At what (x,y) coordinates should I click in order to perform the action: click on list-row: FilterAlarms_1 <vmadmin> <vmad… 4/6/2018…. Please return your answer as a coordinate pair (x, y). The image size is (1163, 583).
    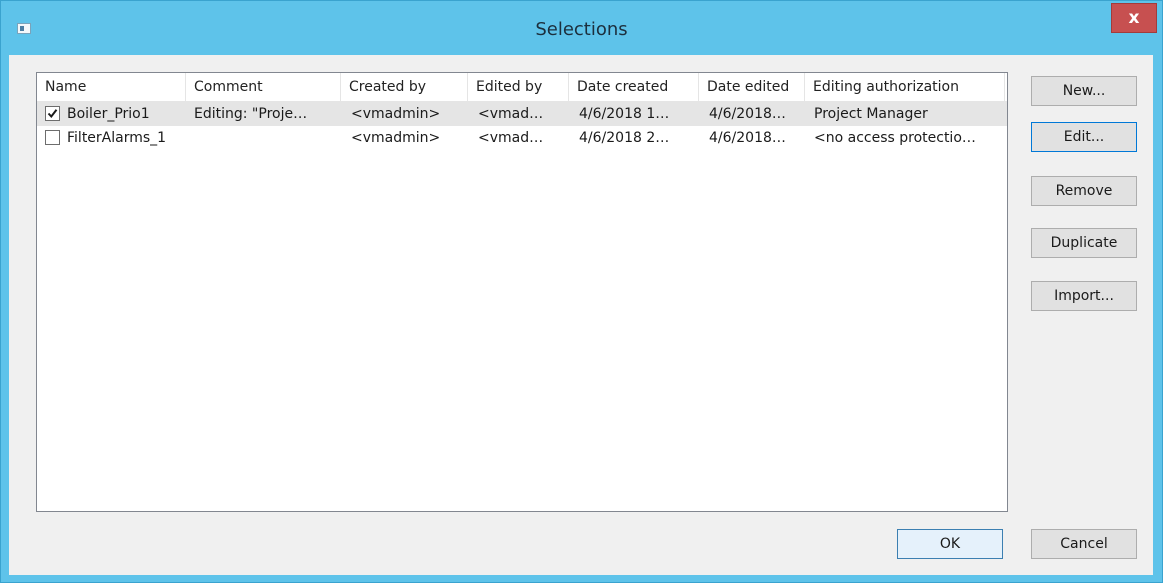
    Looking at the image, I should click on (522, 138).